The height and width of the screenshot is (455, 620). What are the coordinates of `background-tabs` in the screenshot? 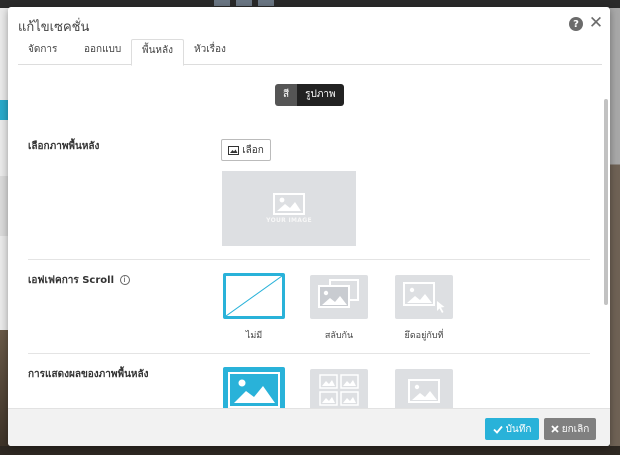 It's located at (244, 3).